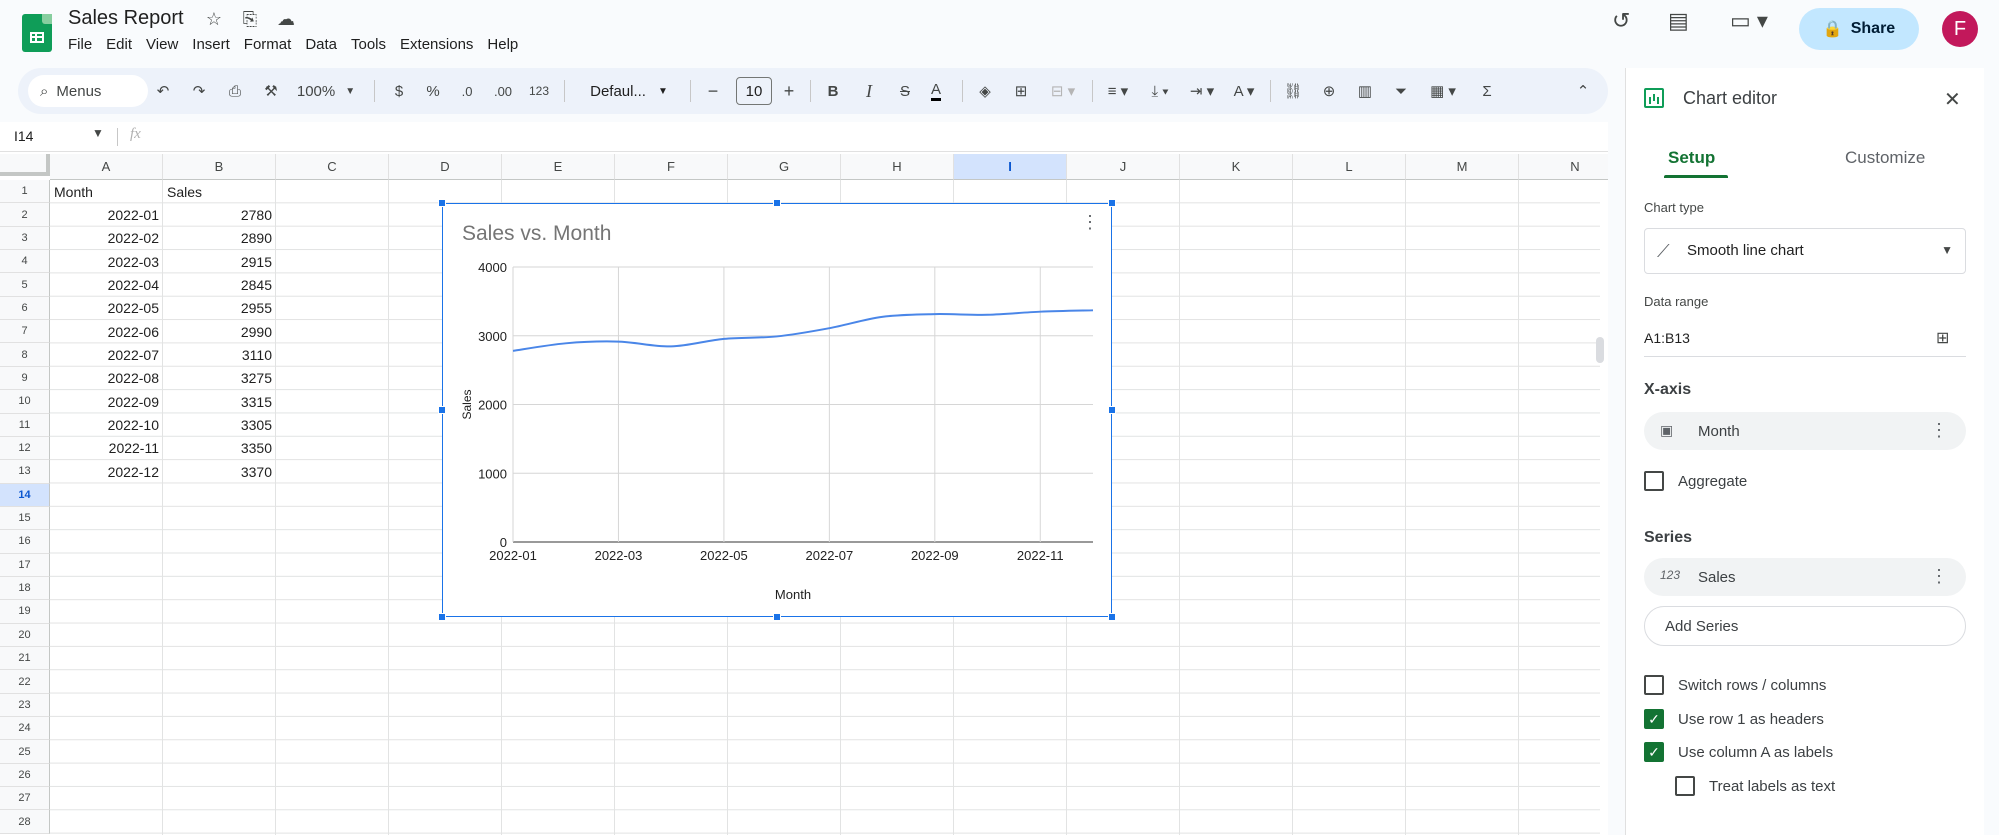 The image size is (1999, 835). I want to click on avatar: F, so click(1960, 29).